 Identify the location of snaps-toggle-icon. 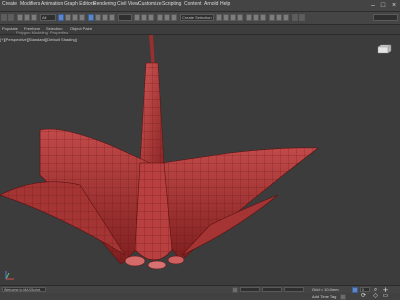
(160, 17).